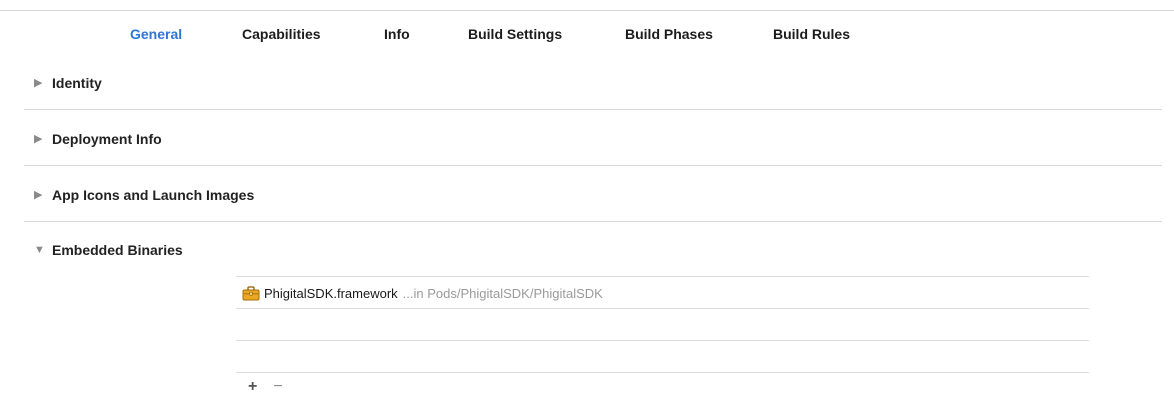  Describe the element at coordinates (156, 34) in the screenshot. I see `tab-general: General` at that location.